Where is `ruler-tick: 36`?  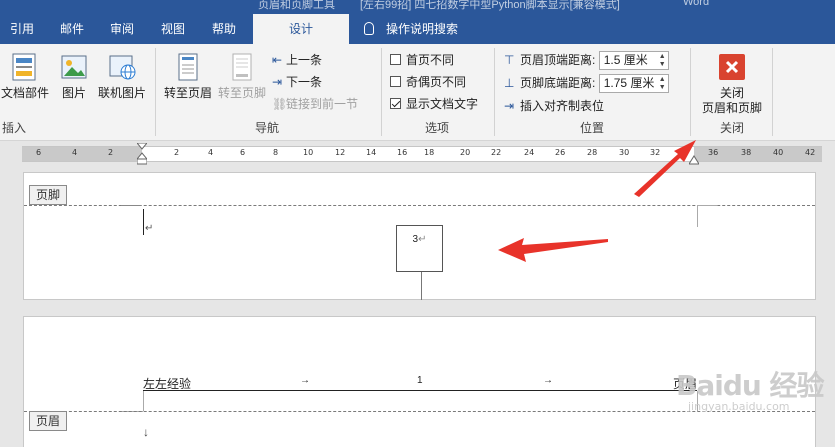
ruler-tick: 36 is located at coordinates (713, 152).